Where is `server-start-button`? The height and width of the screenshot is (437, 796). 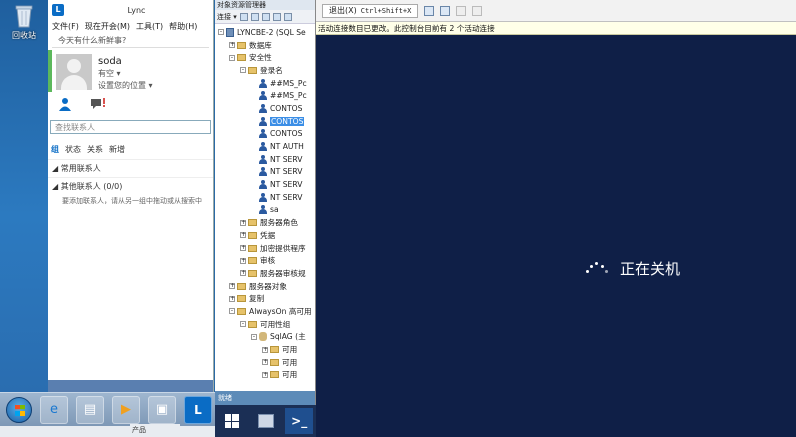 server-start-button is located at coordinates (232, 421).